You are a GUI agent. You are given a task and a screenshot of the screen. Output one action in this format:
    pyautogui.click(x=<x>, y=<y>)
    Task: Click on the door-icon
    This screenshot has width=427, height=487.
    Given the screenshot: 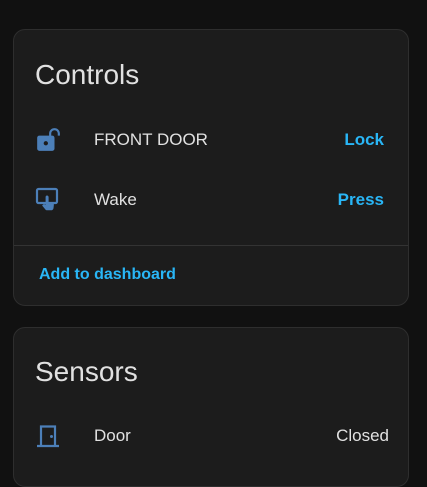 What is the action you would take?
    pyautogui.click(x=48, y=436)
    